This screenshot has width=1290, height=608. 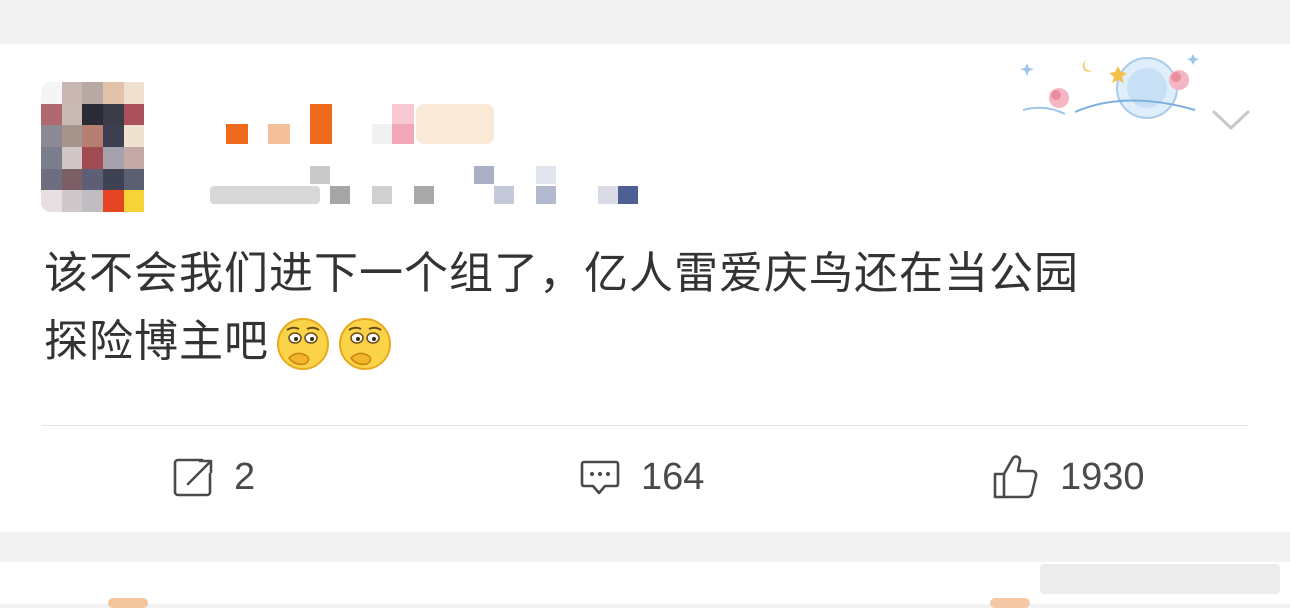 What do you see at coordinates (649, 342) in the screenshot?
I see `post-text-line2: 探险博主吧` at bounding box center [649, 342].